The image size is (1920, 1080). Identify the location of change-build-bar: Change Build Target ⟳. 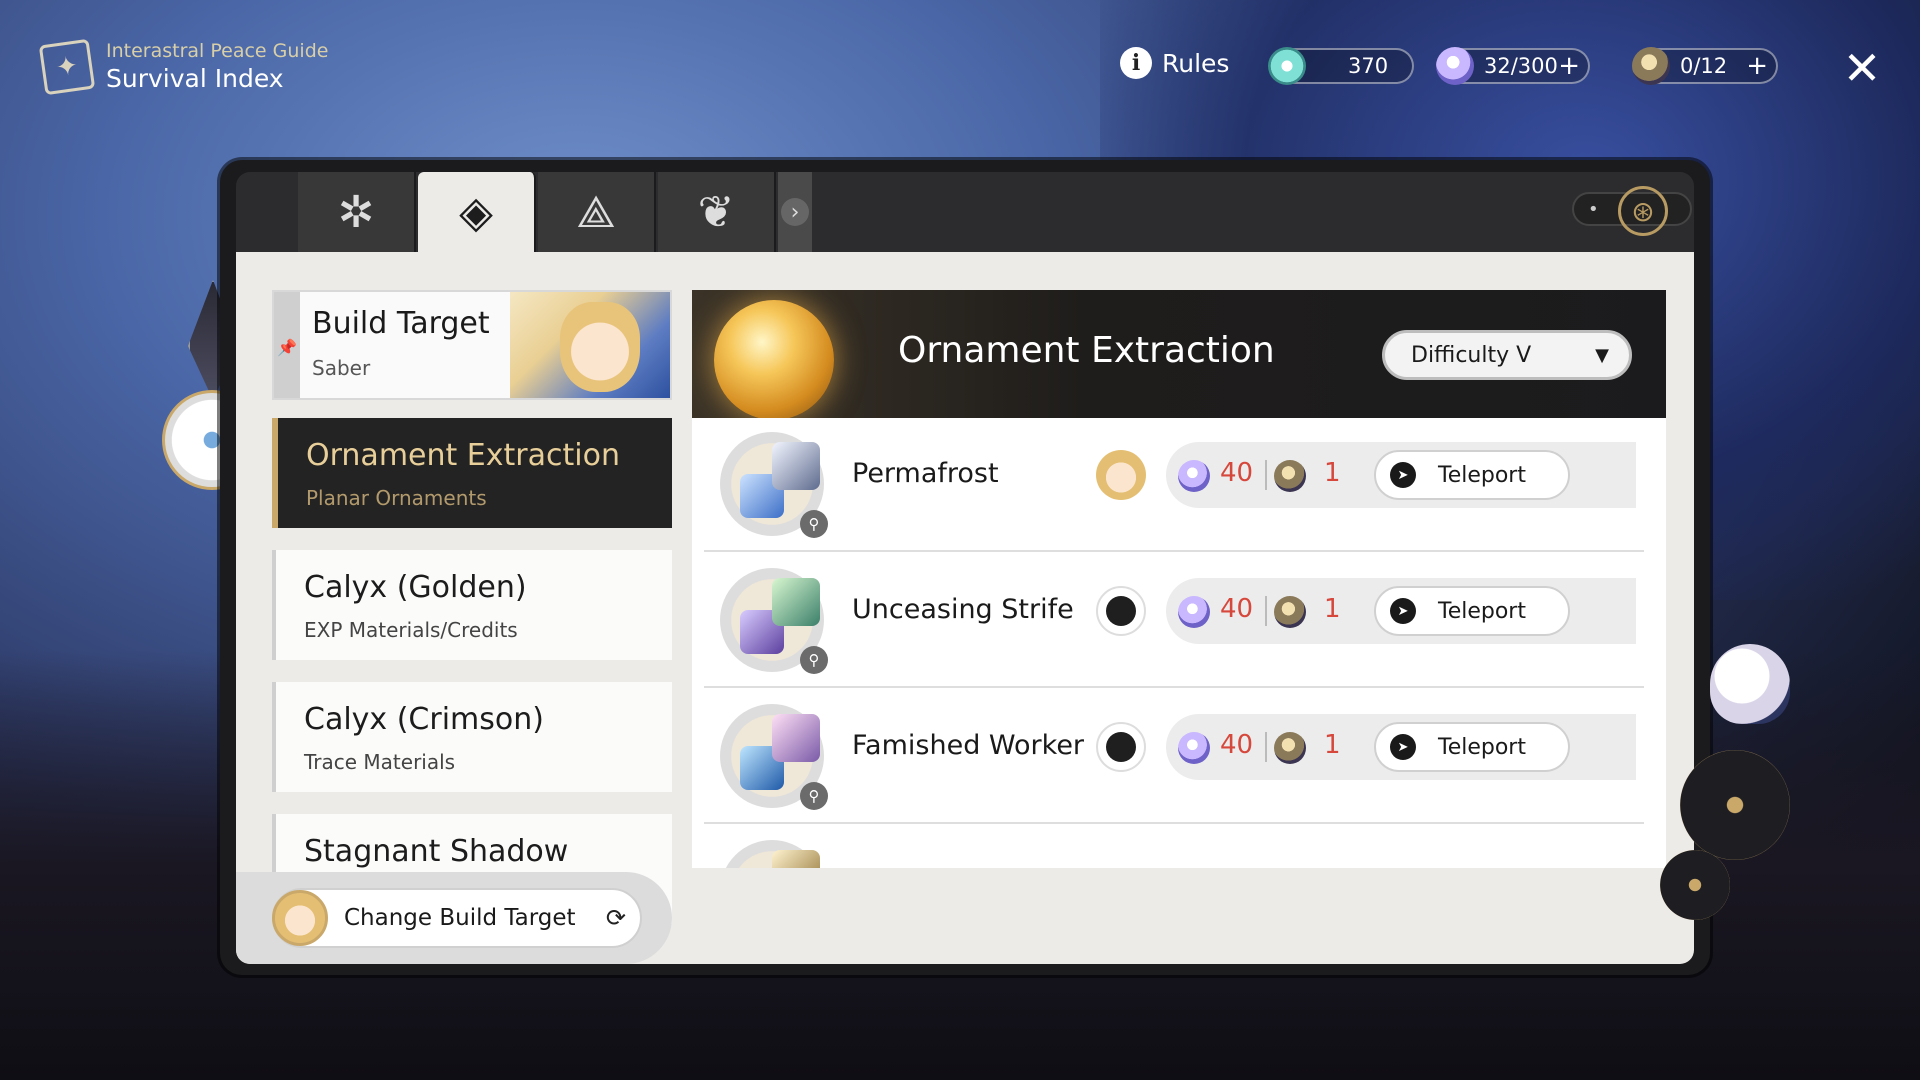
(454, 918).